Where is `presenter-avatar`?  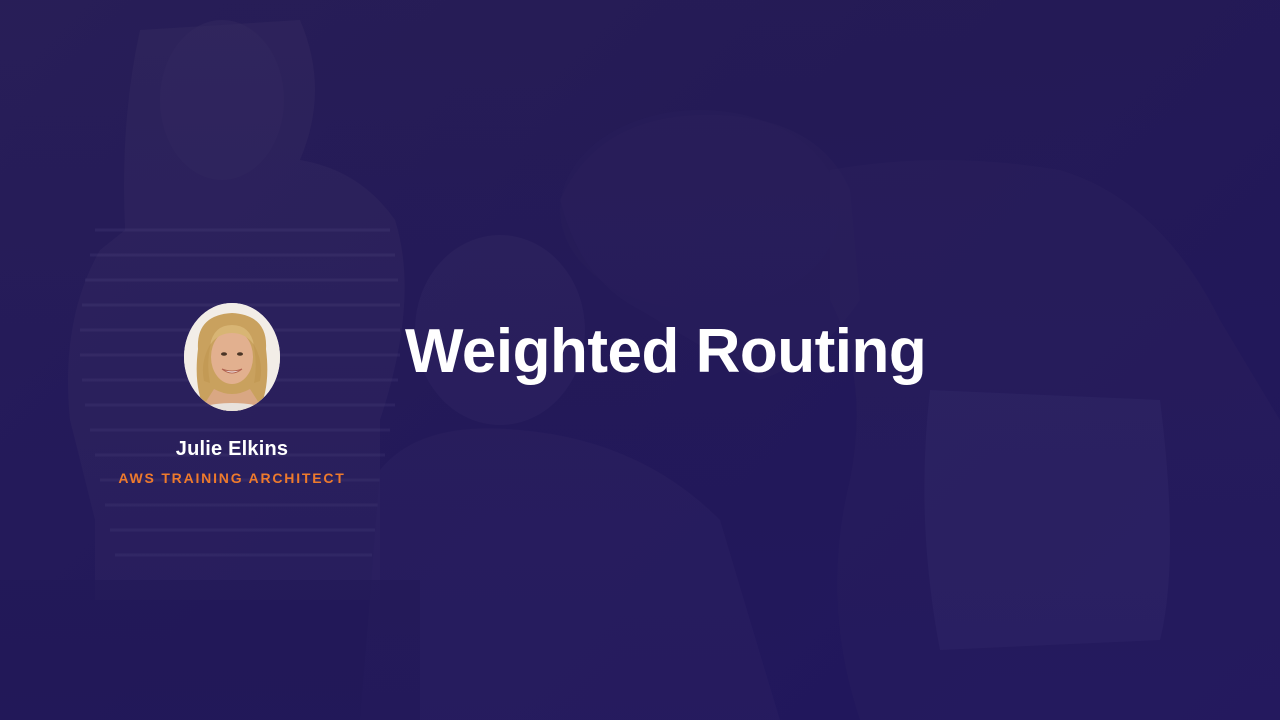 presenter-avatar is located at coordinates (232, 357).